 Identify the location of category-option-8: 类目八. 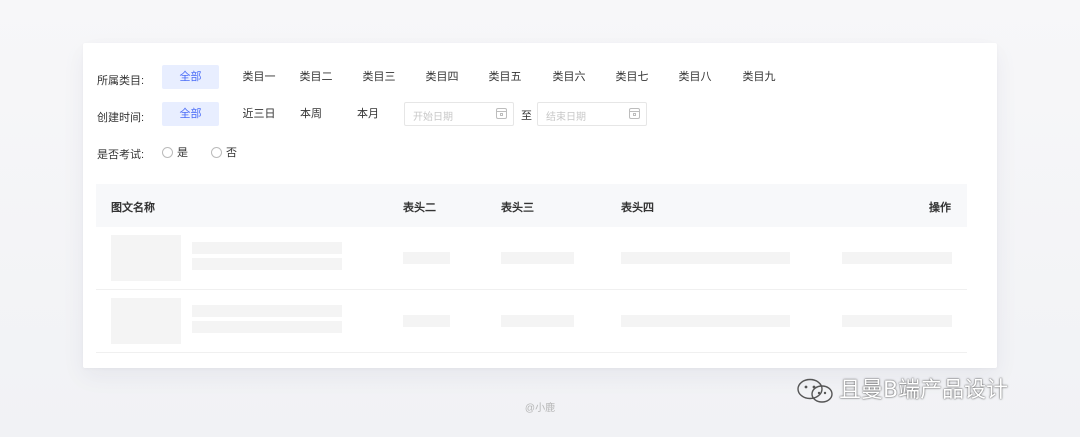
(695, 77).